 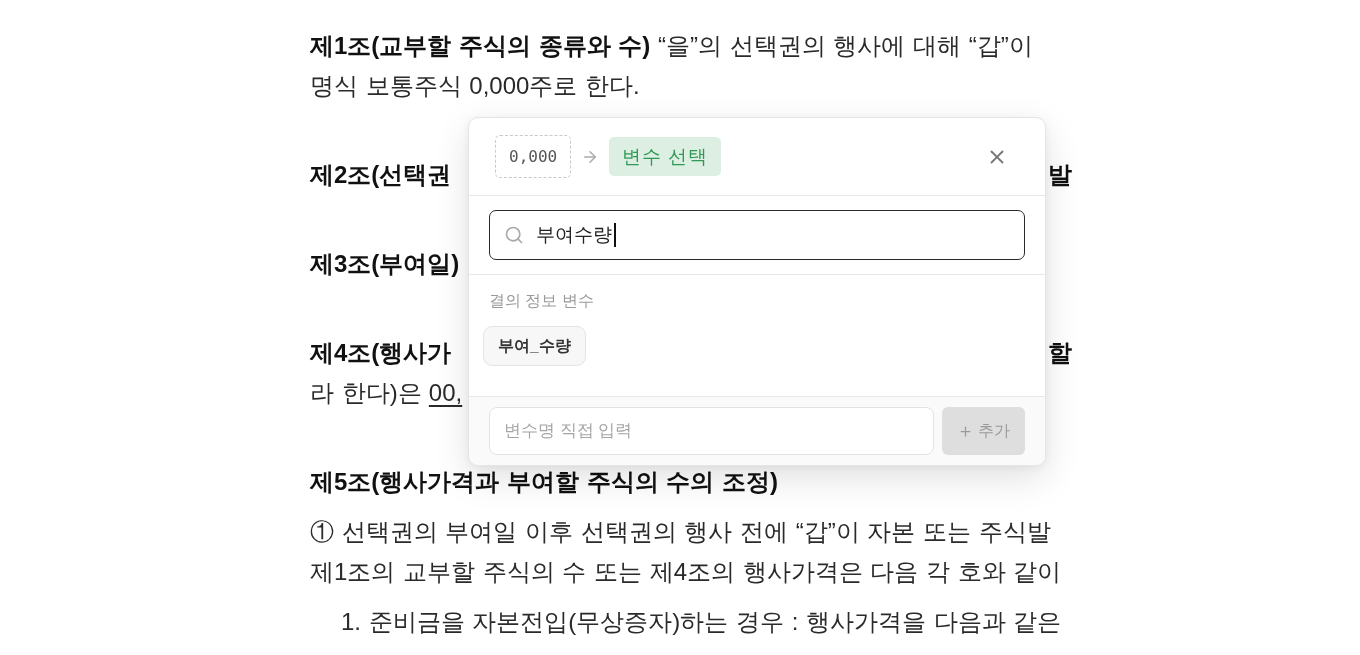 What do you see at coordinates (701, 622) in the screenshot?
I see `body-text: 1. 준비금을 자본전입(무상증자)하는 경우 : 행사가격을 다음과 같은` at bounding box center [701, 622].